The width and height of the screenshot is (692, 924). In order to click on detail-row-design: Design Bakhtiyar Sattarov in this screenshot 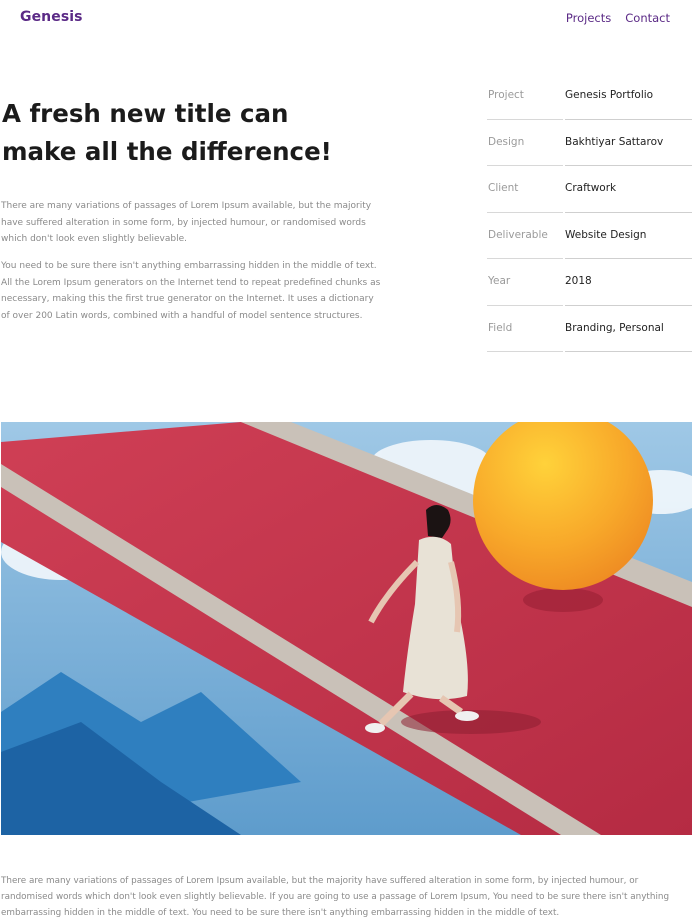, I will do `click(589, 143)`.